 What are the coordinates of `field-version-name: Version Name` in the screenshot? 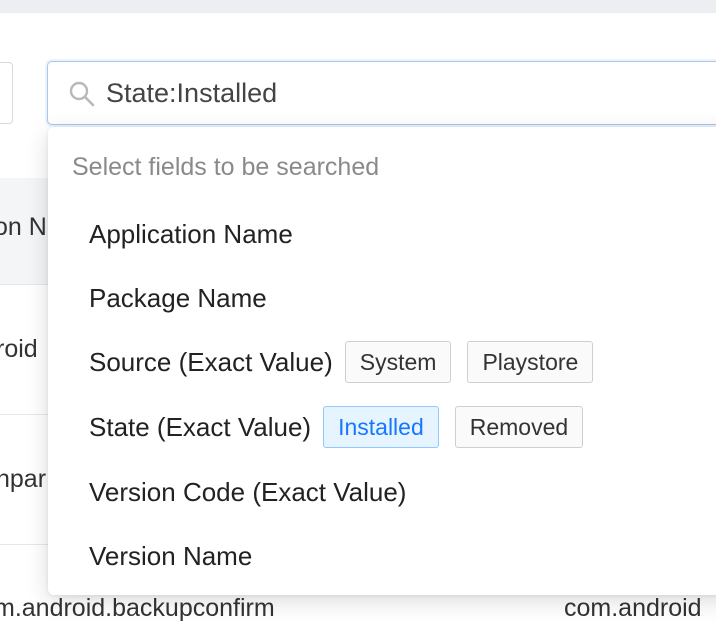 It's located at (176, 556).